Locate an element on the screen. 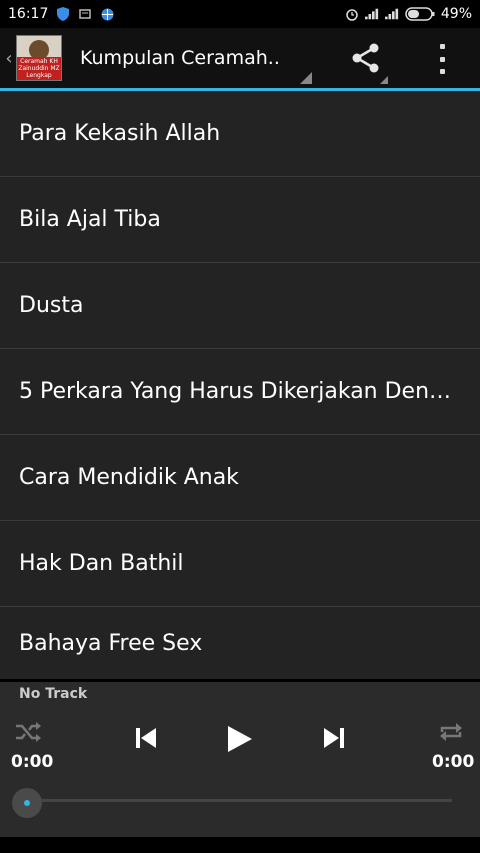  app-title: Kumpulan Ceramah.. is located at coordinates (185, 58).